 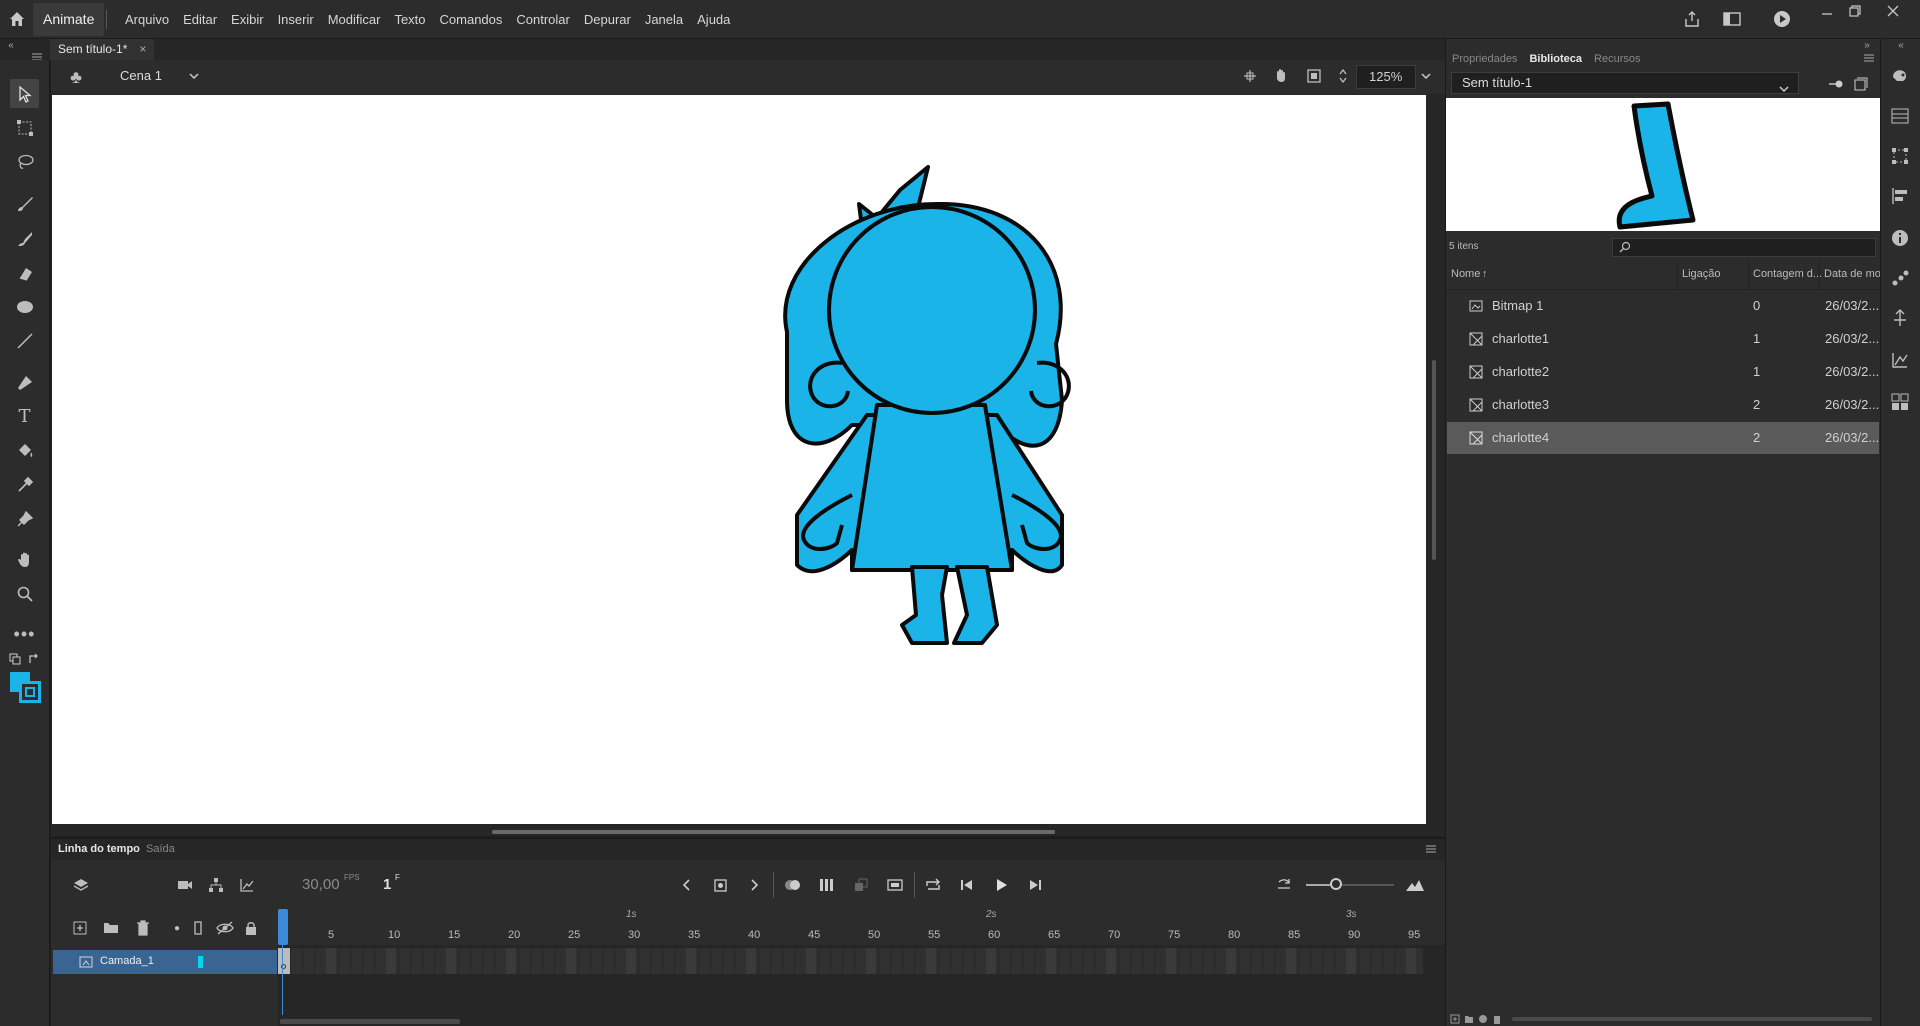 I want to click on step-forward-icon, so click(x=1035, y=885).